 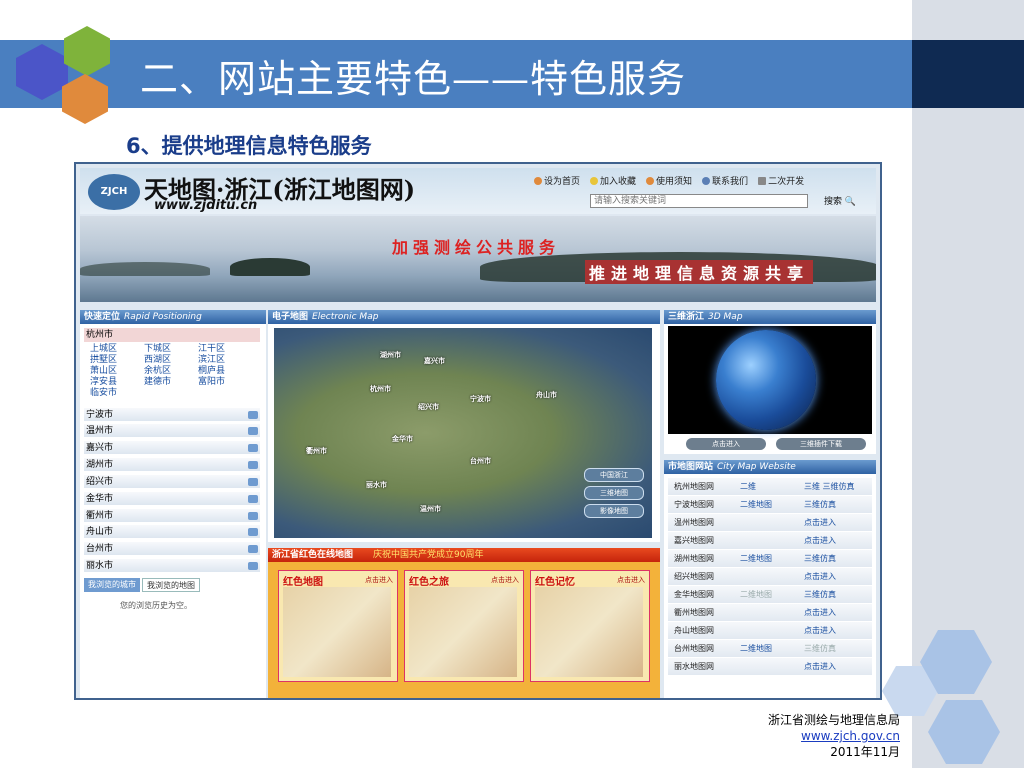 What do you see at coordinates (699, 201) in the screenshot?
I see `site-search-input` at bounding box center [699, 201].